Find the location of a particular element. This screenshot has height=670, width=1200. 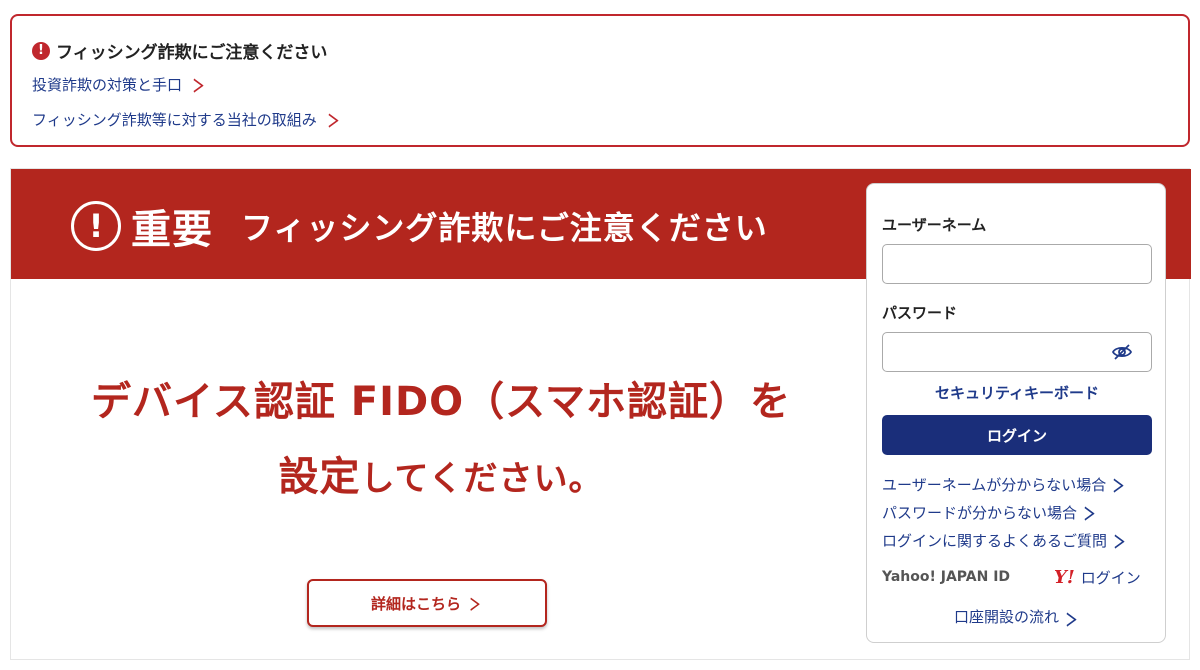

banner-headline-text: フィッシング詐欺にご注意ください is located at coordinates (504, 228).